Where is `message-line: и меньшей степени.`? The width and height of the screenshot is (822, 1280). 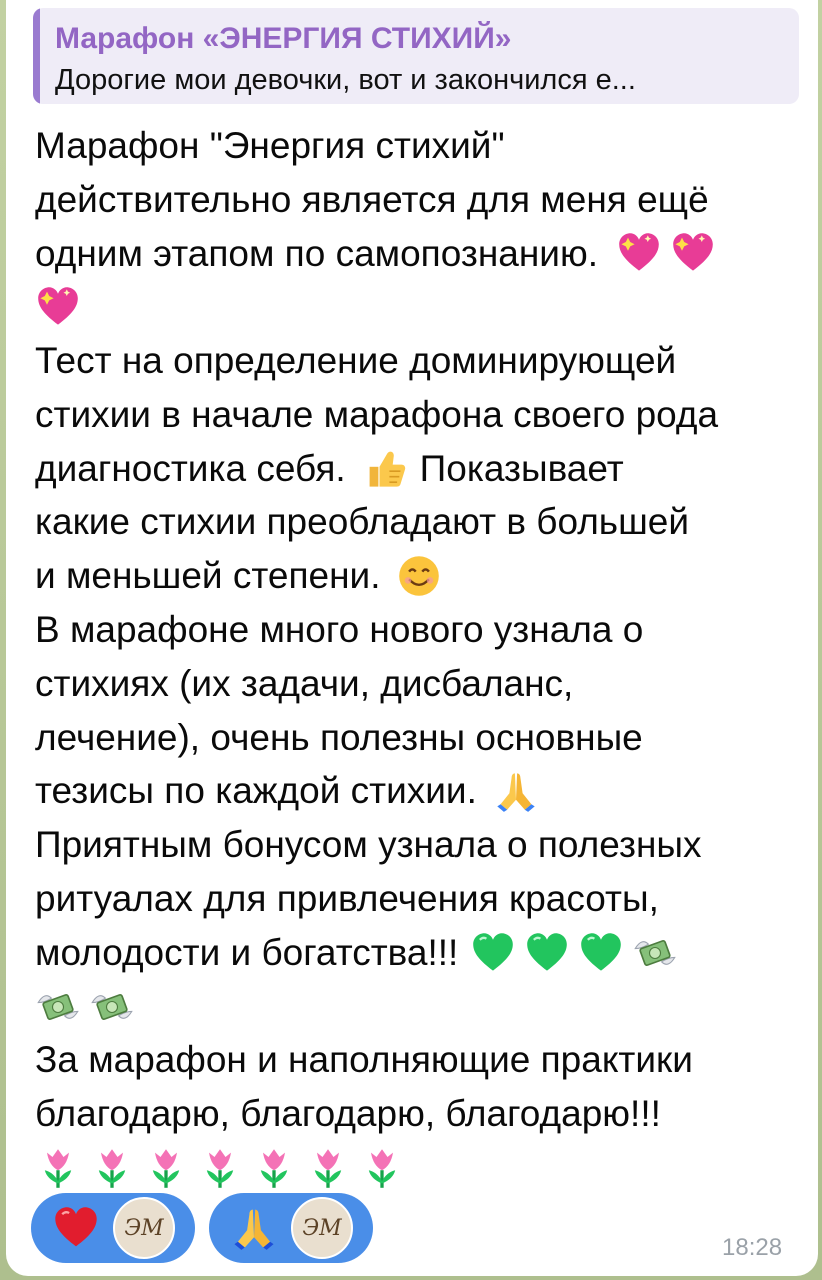 message-line: и меньшей степени. is located at coordinates (420, 576).